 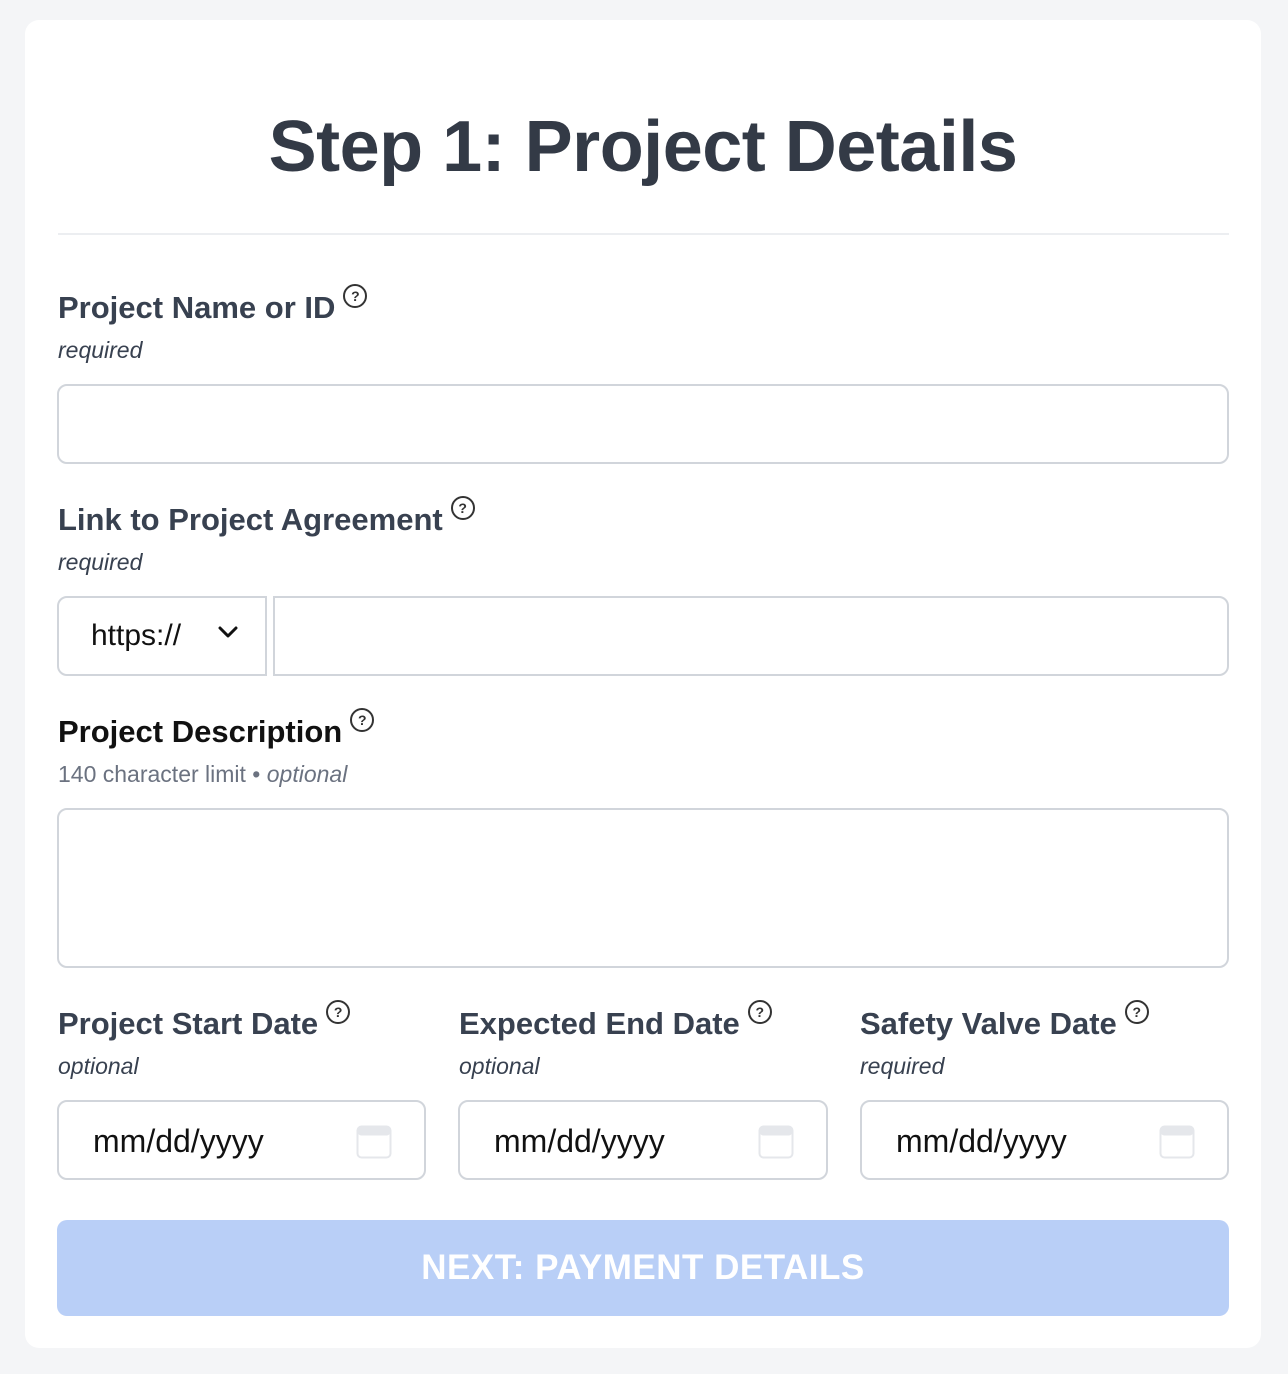 I want to click on safety-valve-date-hint: required, so click(x=902, y=1066).